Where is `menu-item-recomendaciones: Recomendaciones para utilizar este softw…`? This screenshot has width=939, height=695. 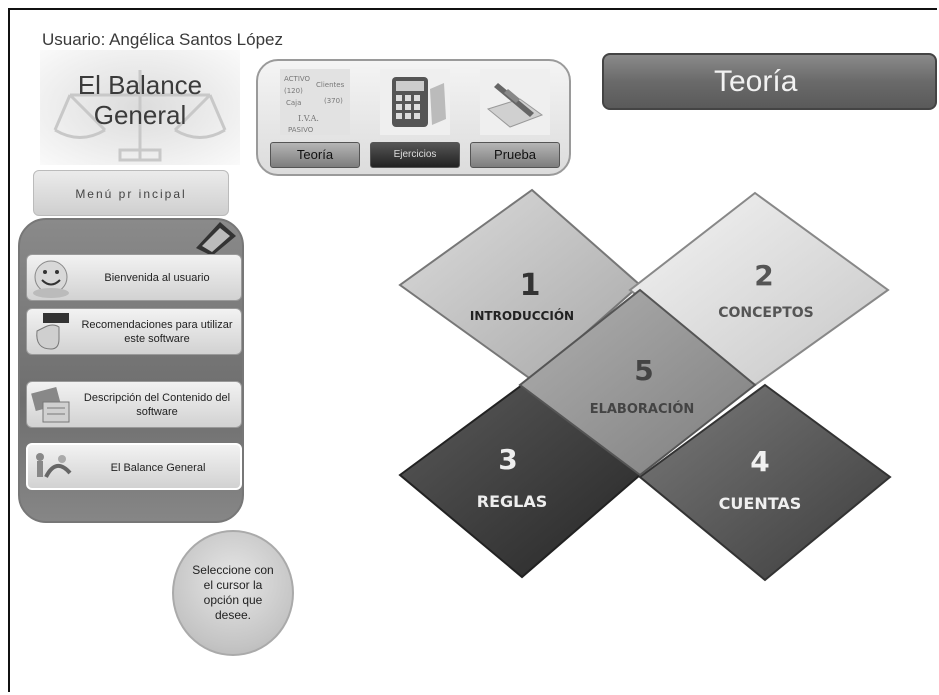 menu-item-recomendaciones: Recomendaciones para utilizar este softw… is located at coordinates (134, 331).